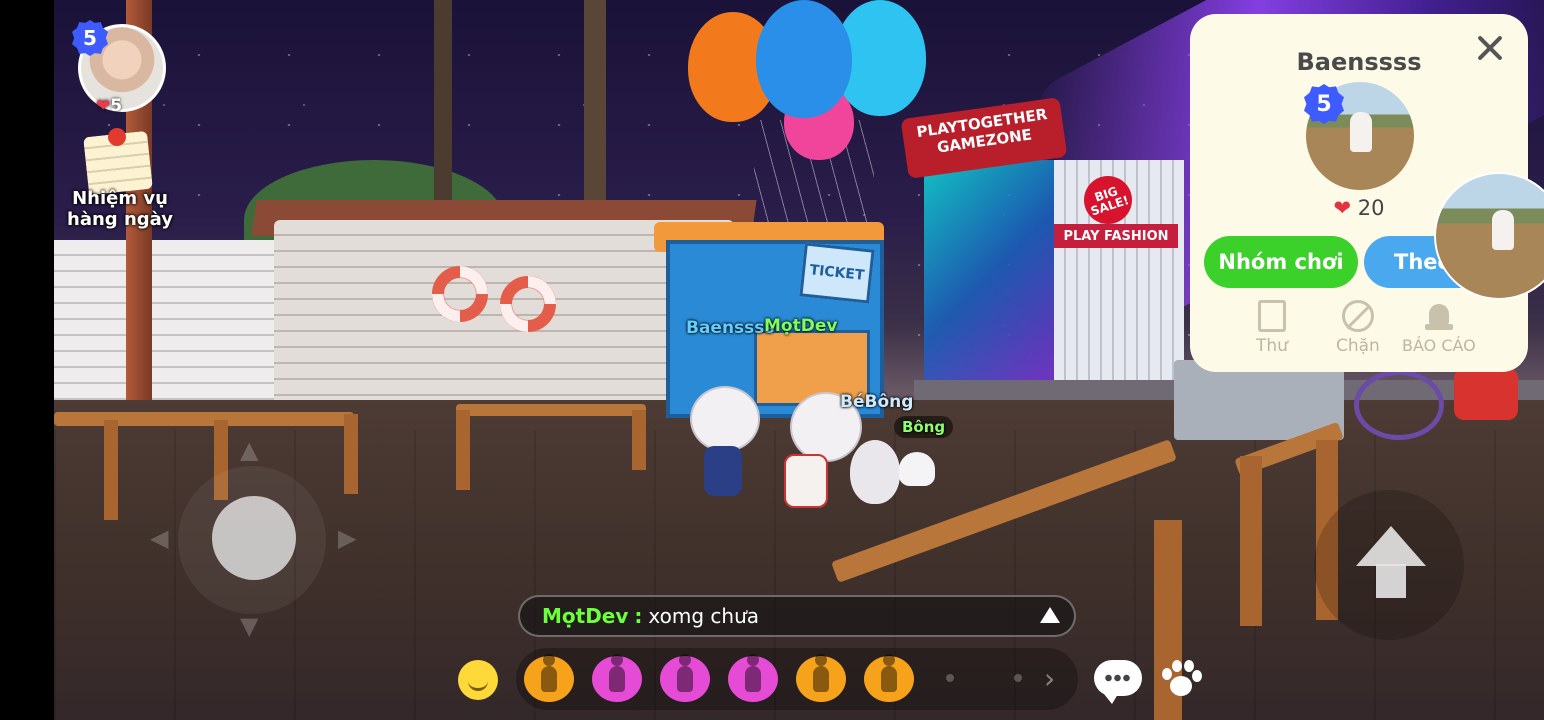 This screenshot has height=720, width=1544. Describe the element at coordinates (1391, 563) in the screenshot. I see `jump-arrow-icon` at that location.